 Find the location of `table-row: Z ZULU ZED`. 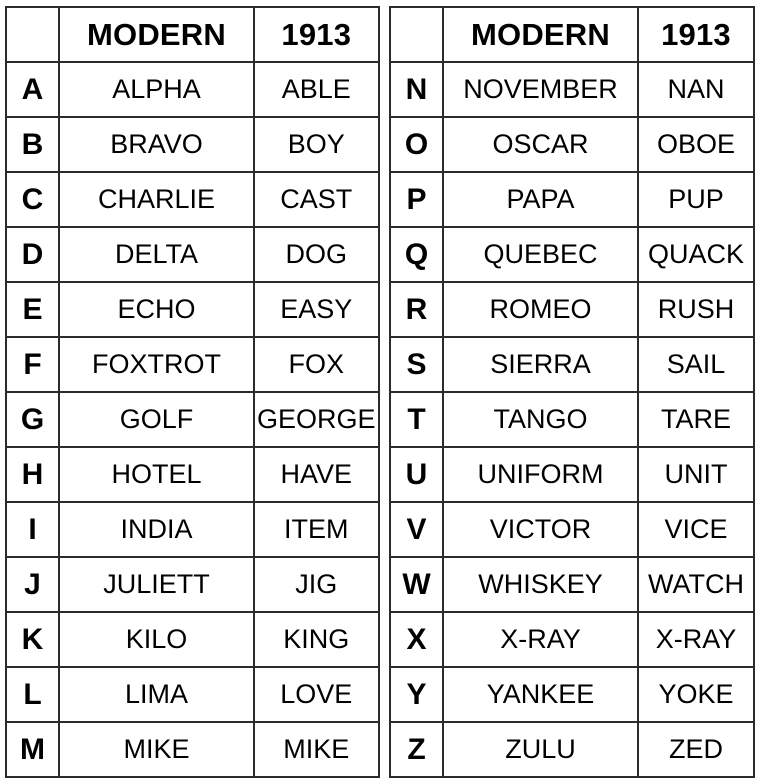

table-row: Z ZULU ZED is located at coordinates (572, 749).